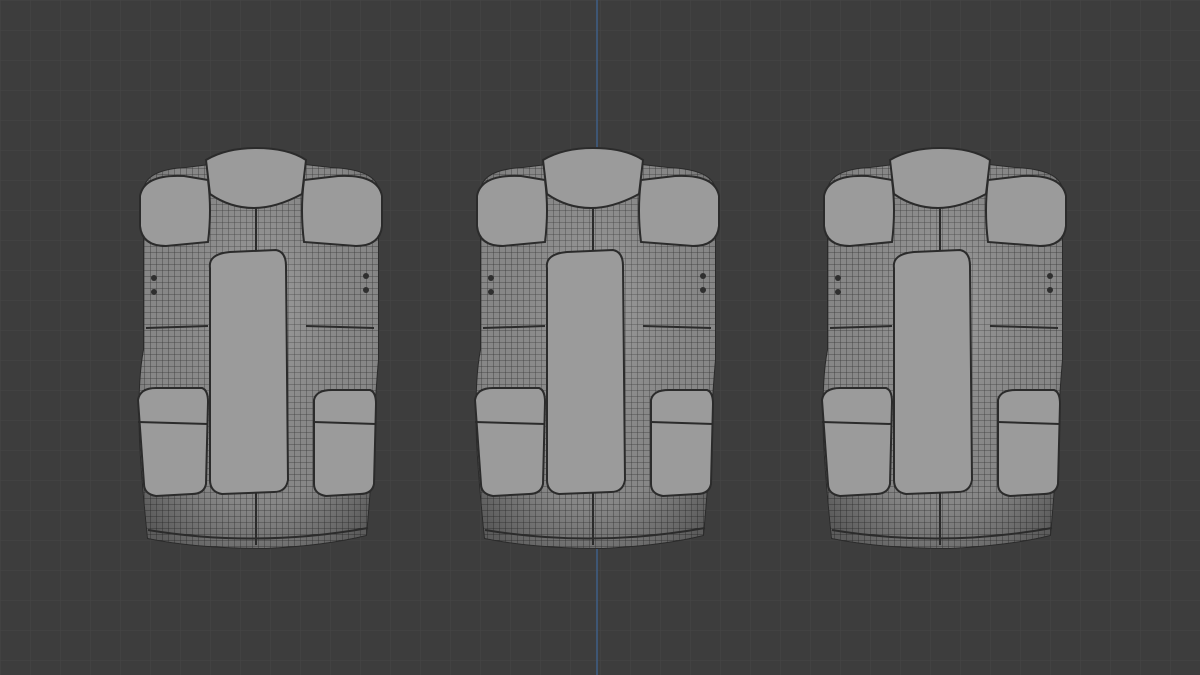 The height and width of the screenshot is (675, 1200). What do you see at coordinates (597, 348) in the screenshot?
I see `vest-mesh-center` at bounding box center [597, 348].